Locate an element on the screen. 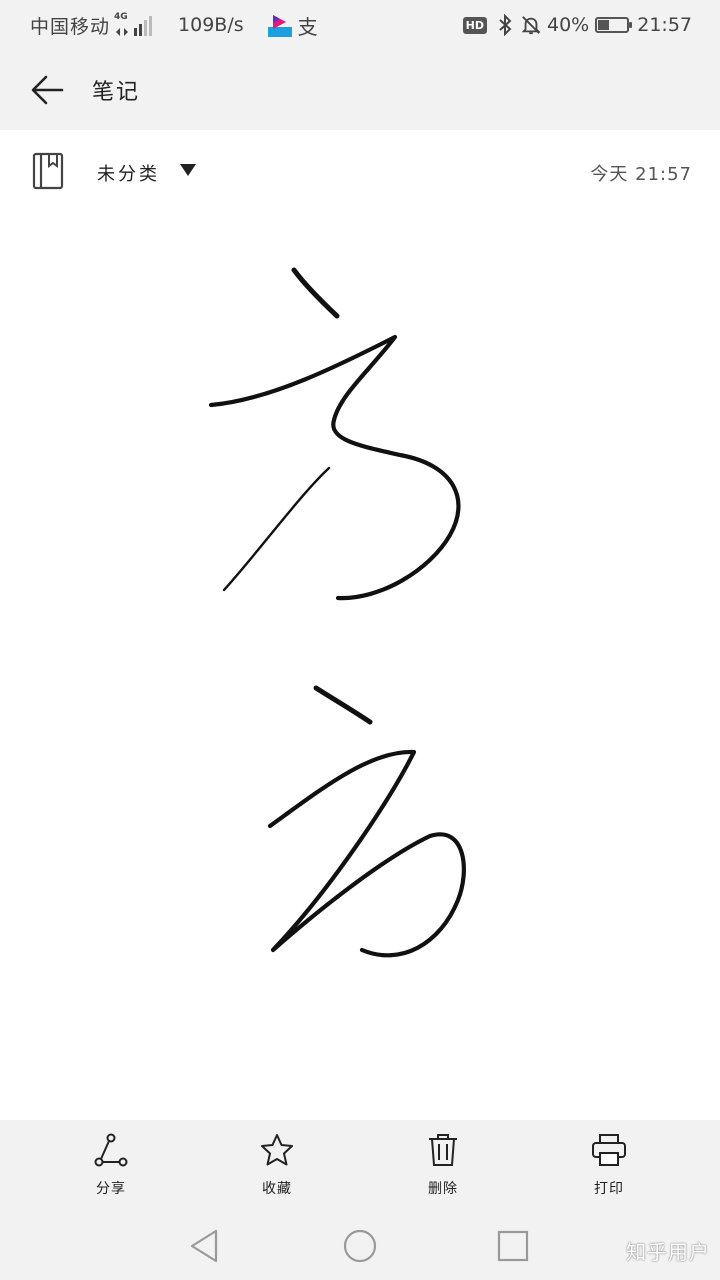 This screenshot has width=720, height=1280. share-label: 分享 is located at coordinates (111, 1189).